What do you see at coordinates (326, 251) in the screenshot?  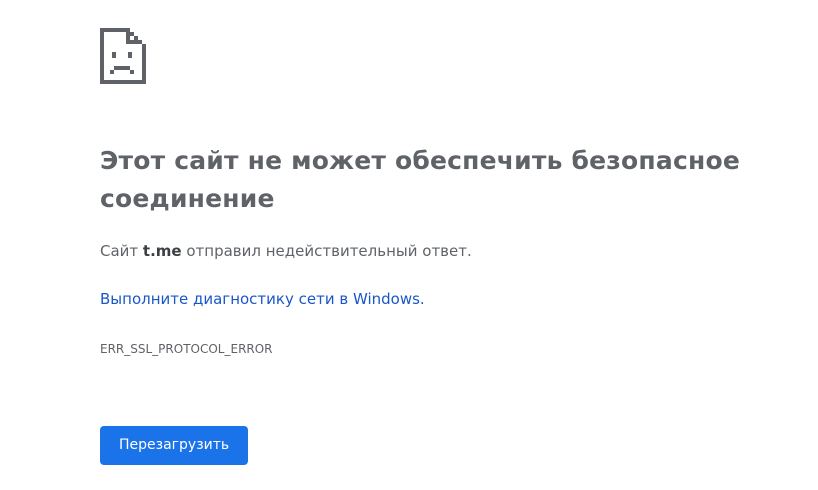 I see `message-suffix: отправил недействительный ответ.` at bounding box center [326, 251].